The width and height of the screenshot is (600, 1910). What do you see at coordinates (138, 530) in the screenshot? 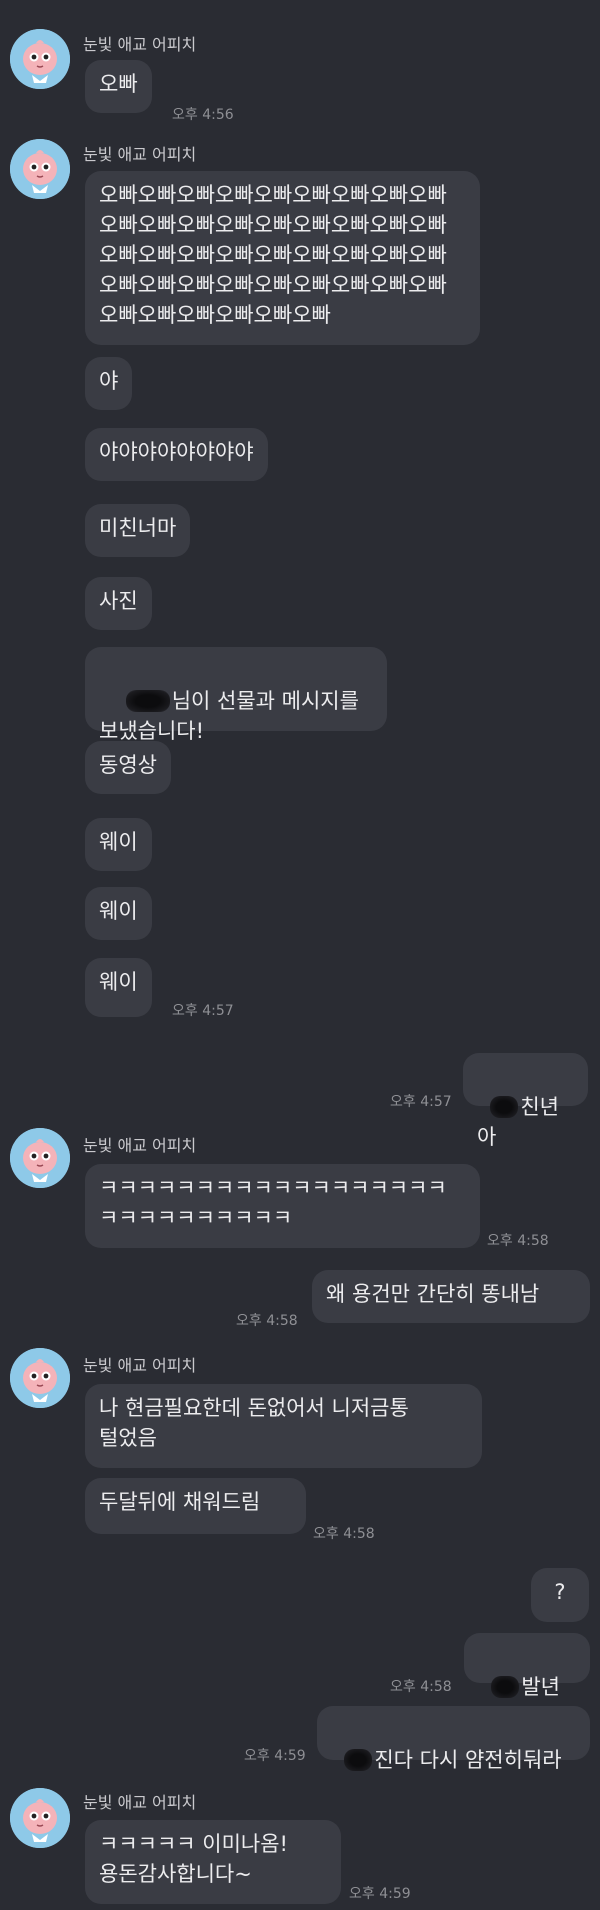
I see `message-bubble: 미친너마` at bounding box center [138, 530].